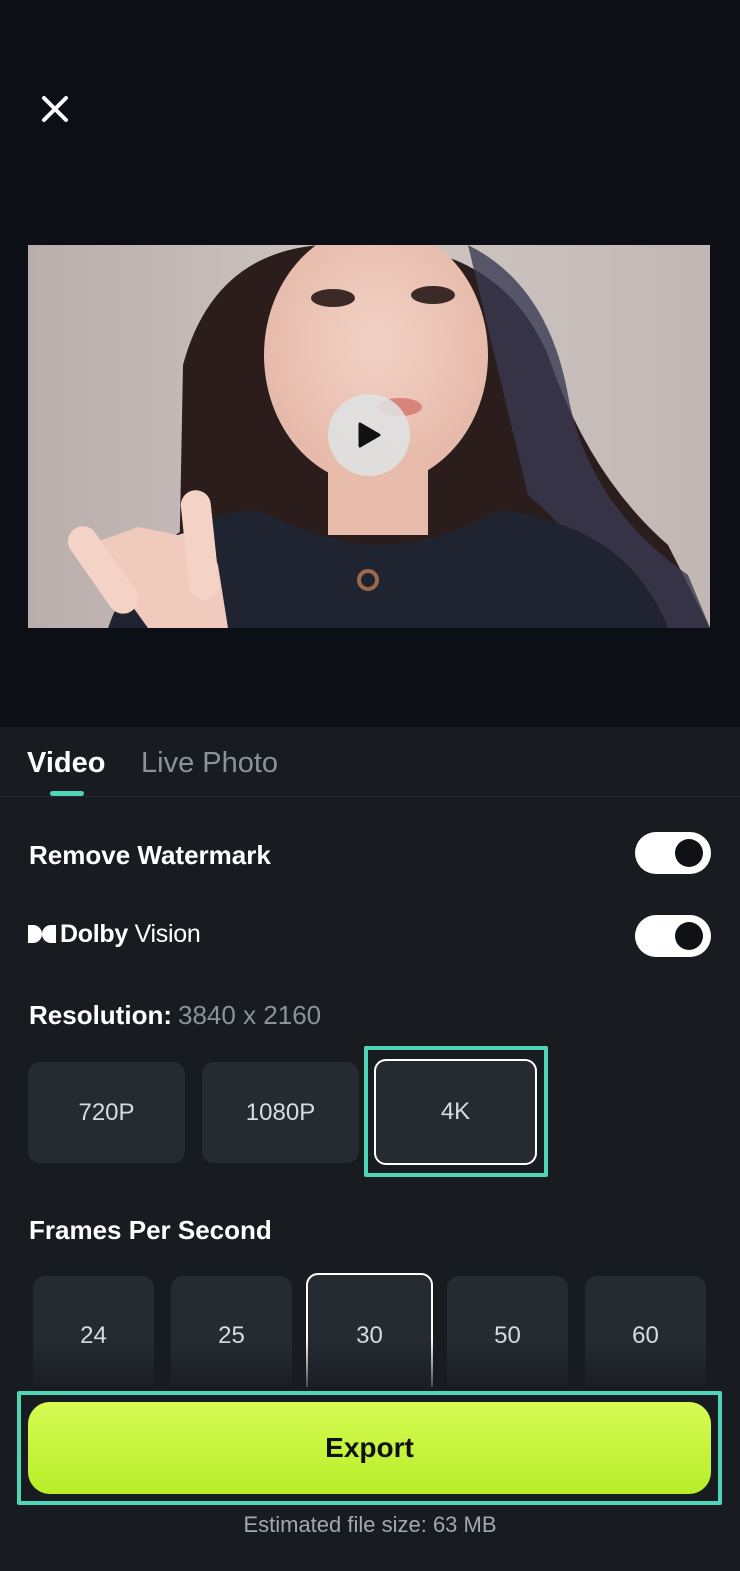  Describe the element at coordinates (250, 1015) in the screenshot. I see `resolution-value: 3840 x 2160` at that location.